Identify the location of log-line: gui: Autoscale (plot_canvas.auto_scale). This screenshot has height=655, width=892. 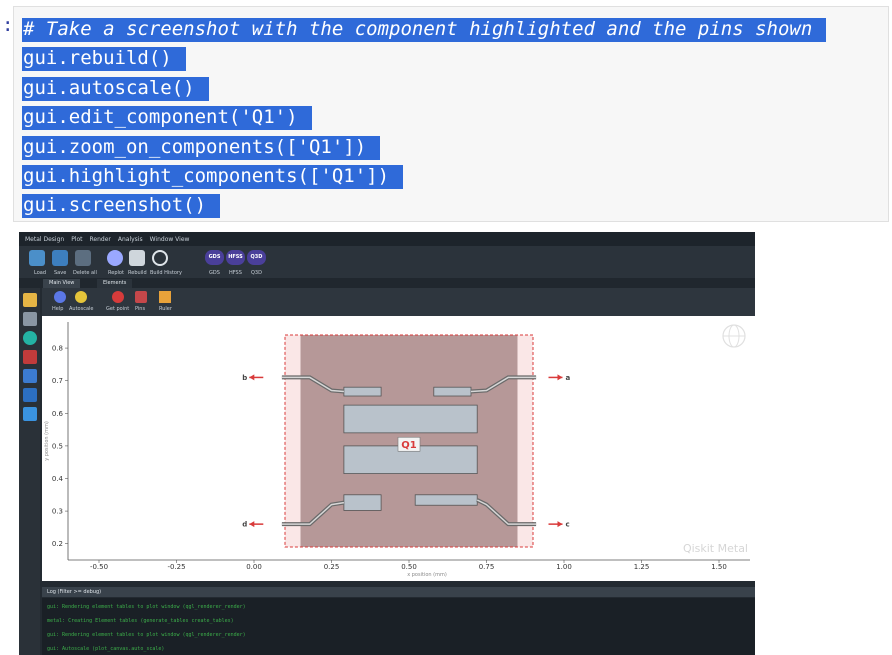
(106, 649).